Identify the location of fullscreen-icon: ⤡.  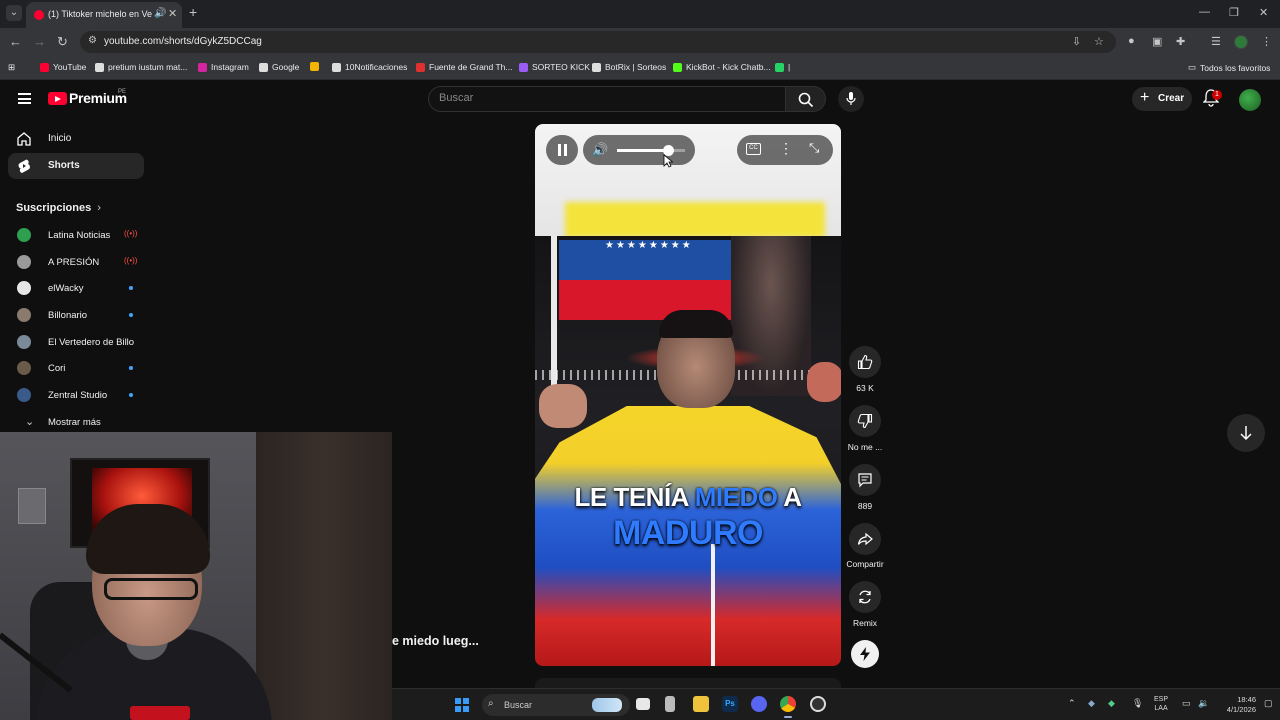
(814, 148).